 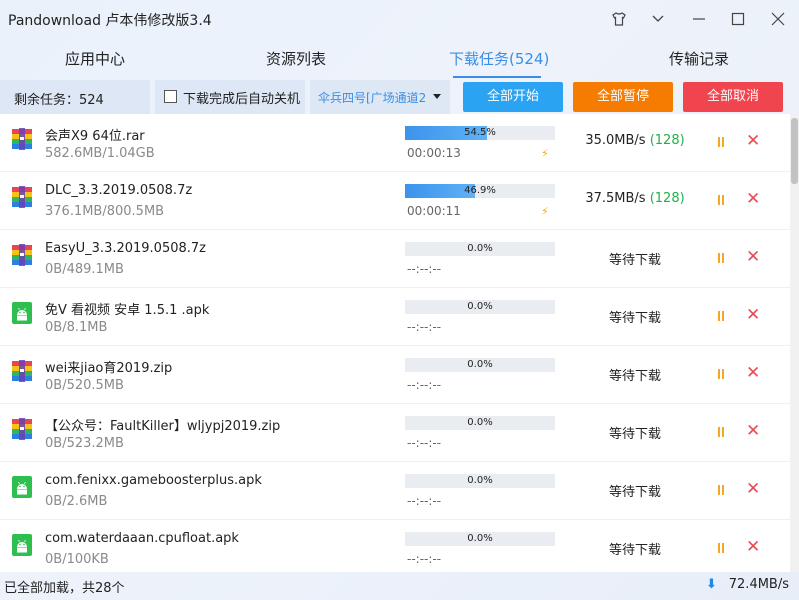 What do you see at coordinates (84, 269) in the screenshot?
I see `file-size: 0B/489.1MB` at bounding box center [84, 269].